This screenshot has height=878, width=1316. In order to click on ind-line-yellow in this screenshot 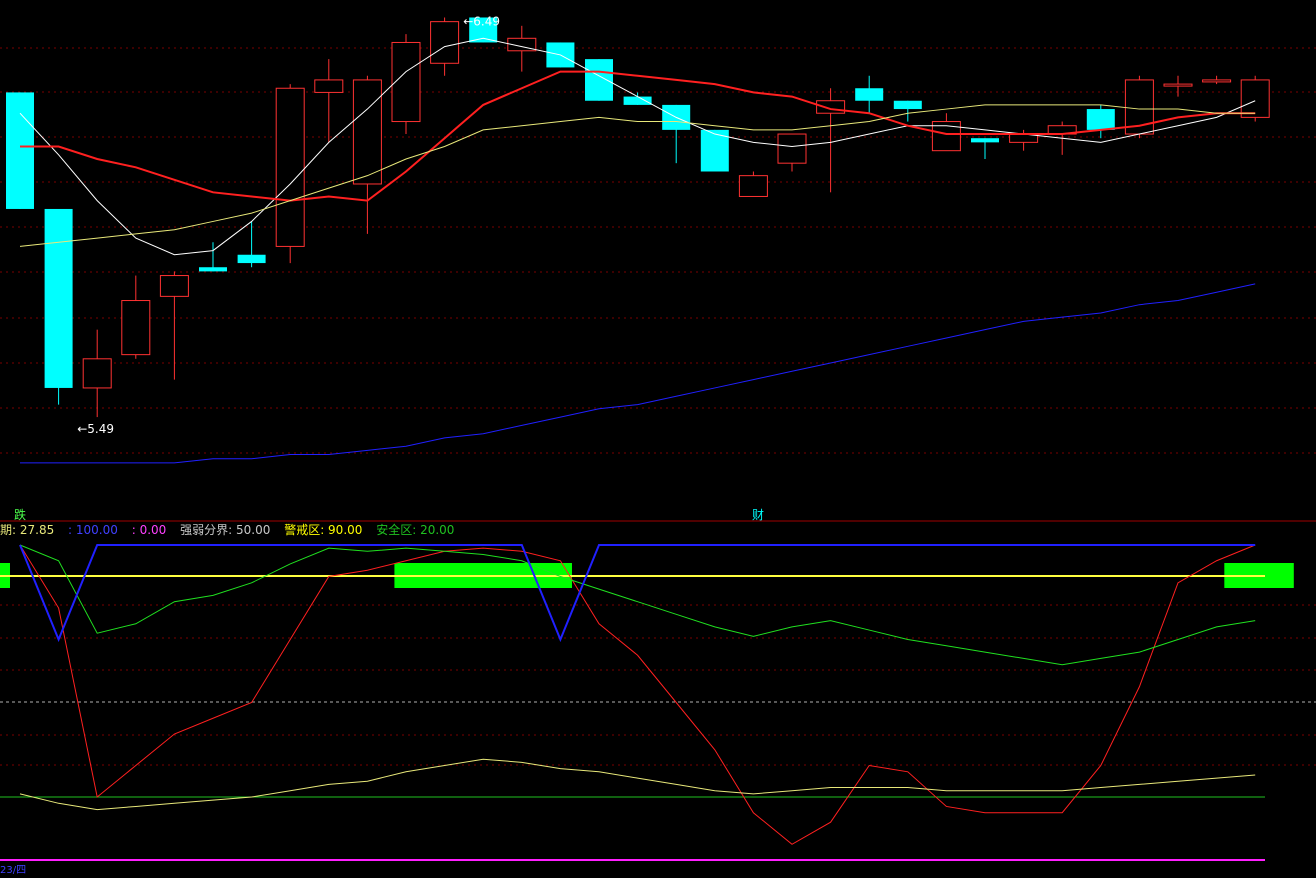, I will do `click(637, 784)`.